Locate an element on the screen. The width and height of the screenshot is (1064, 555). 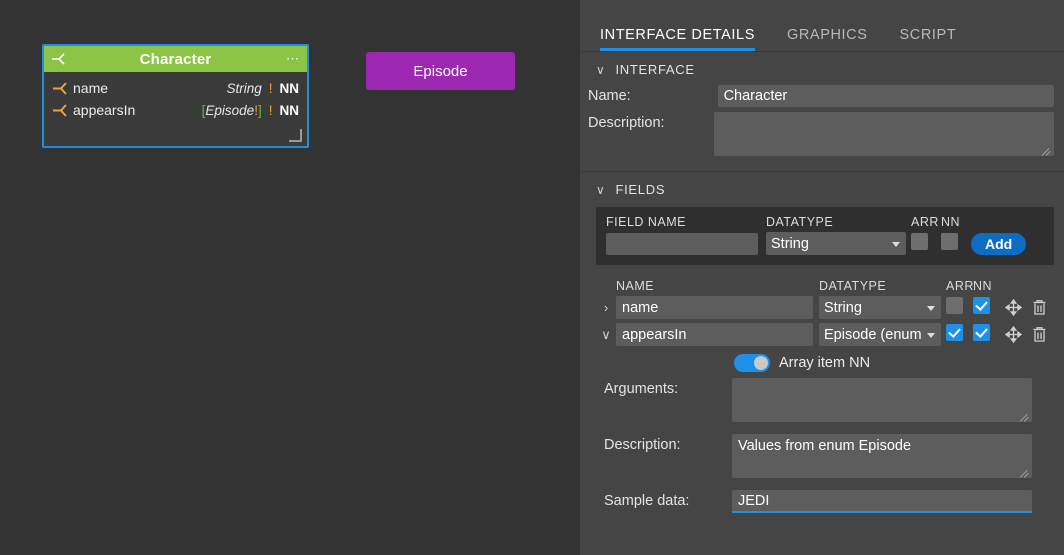
node-type-close-bracket: ] is located at coordinates (259, 110).